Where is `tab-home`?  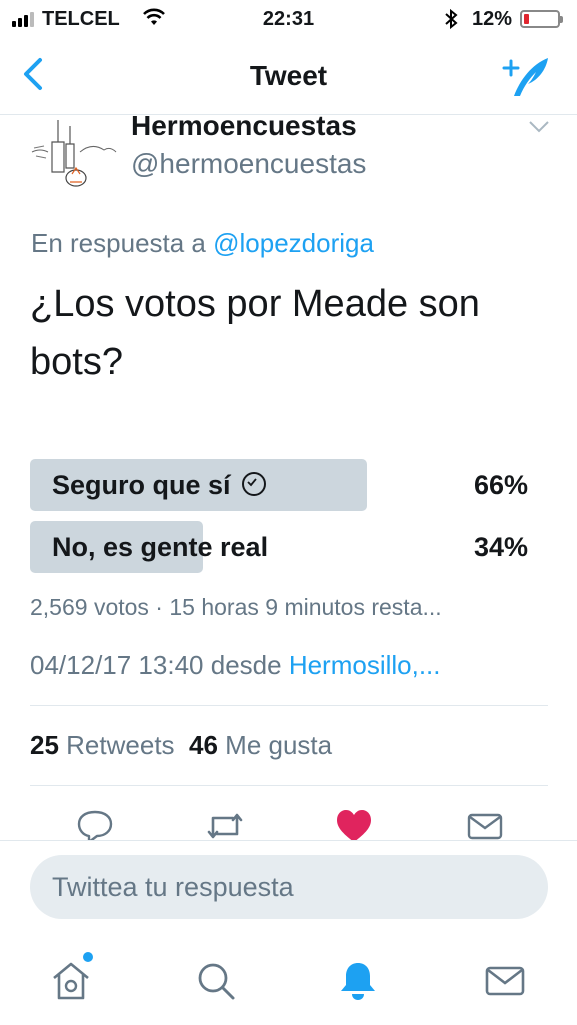
tab-home is located at coordinates (71, 981).